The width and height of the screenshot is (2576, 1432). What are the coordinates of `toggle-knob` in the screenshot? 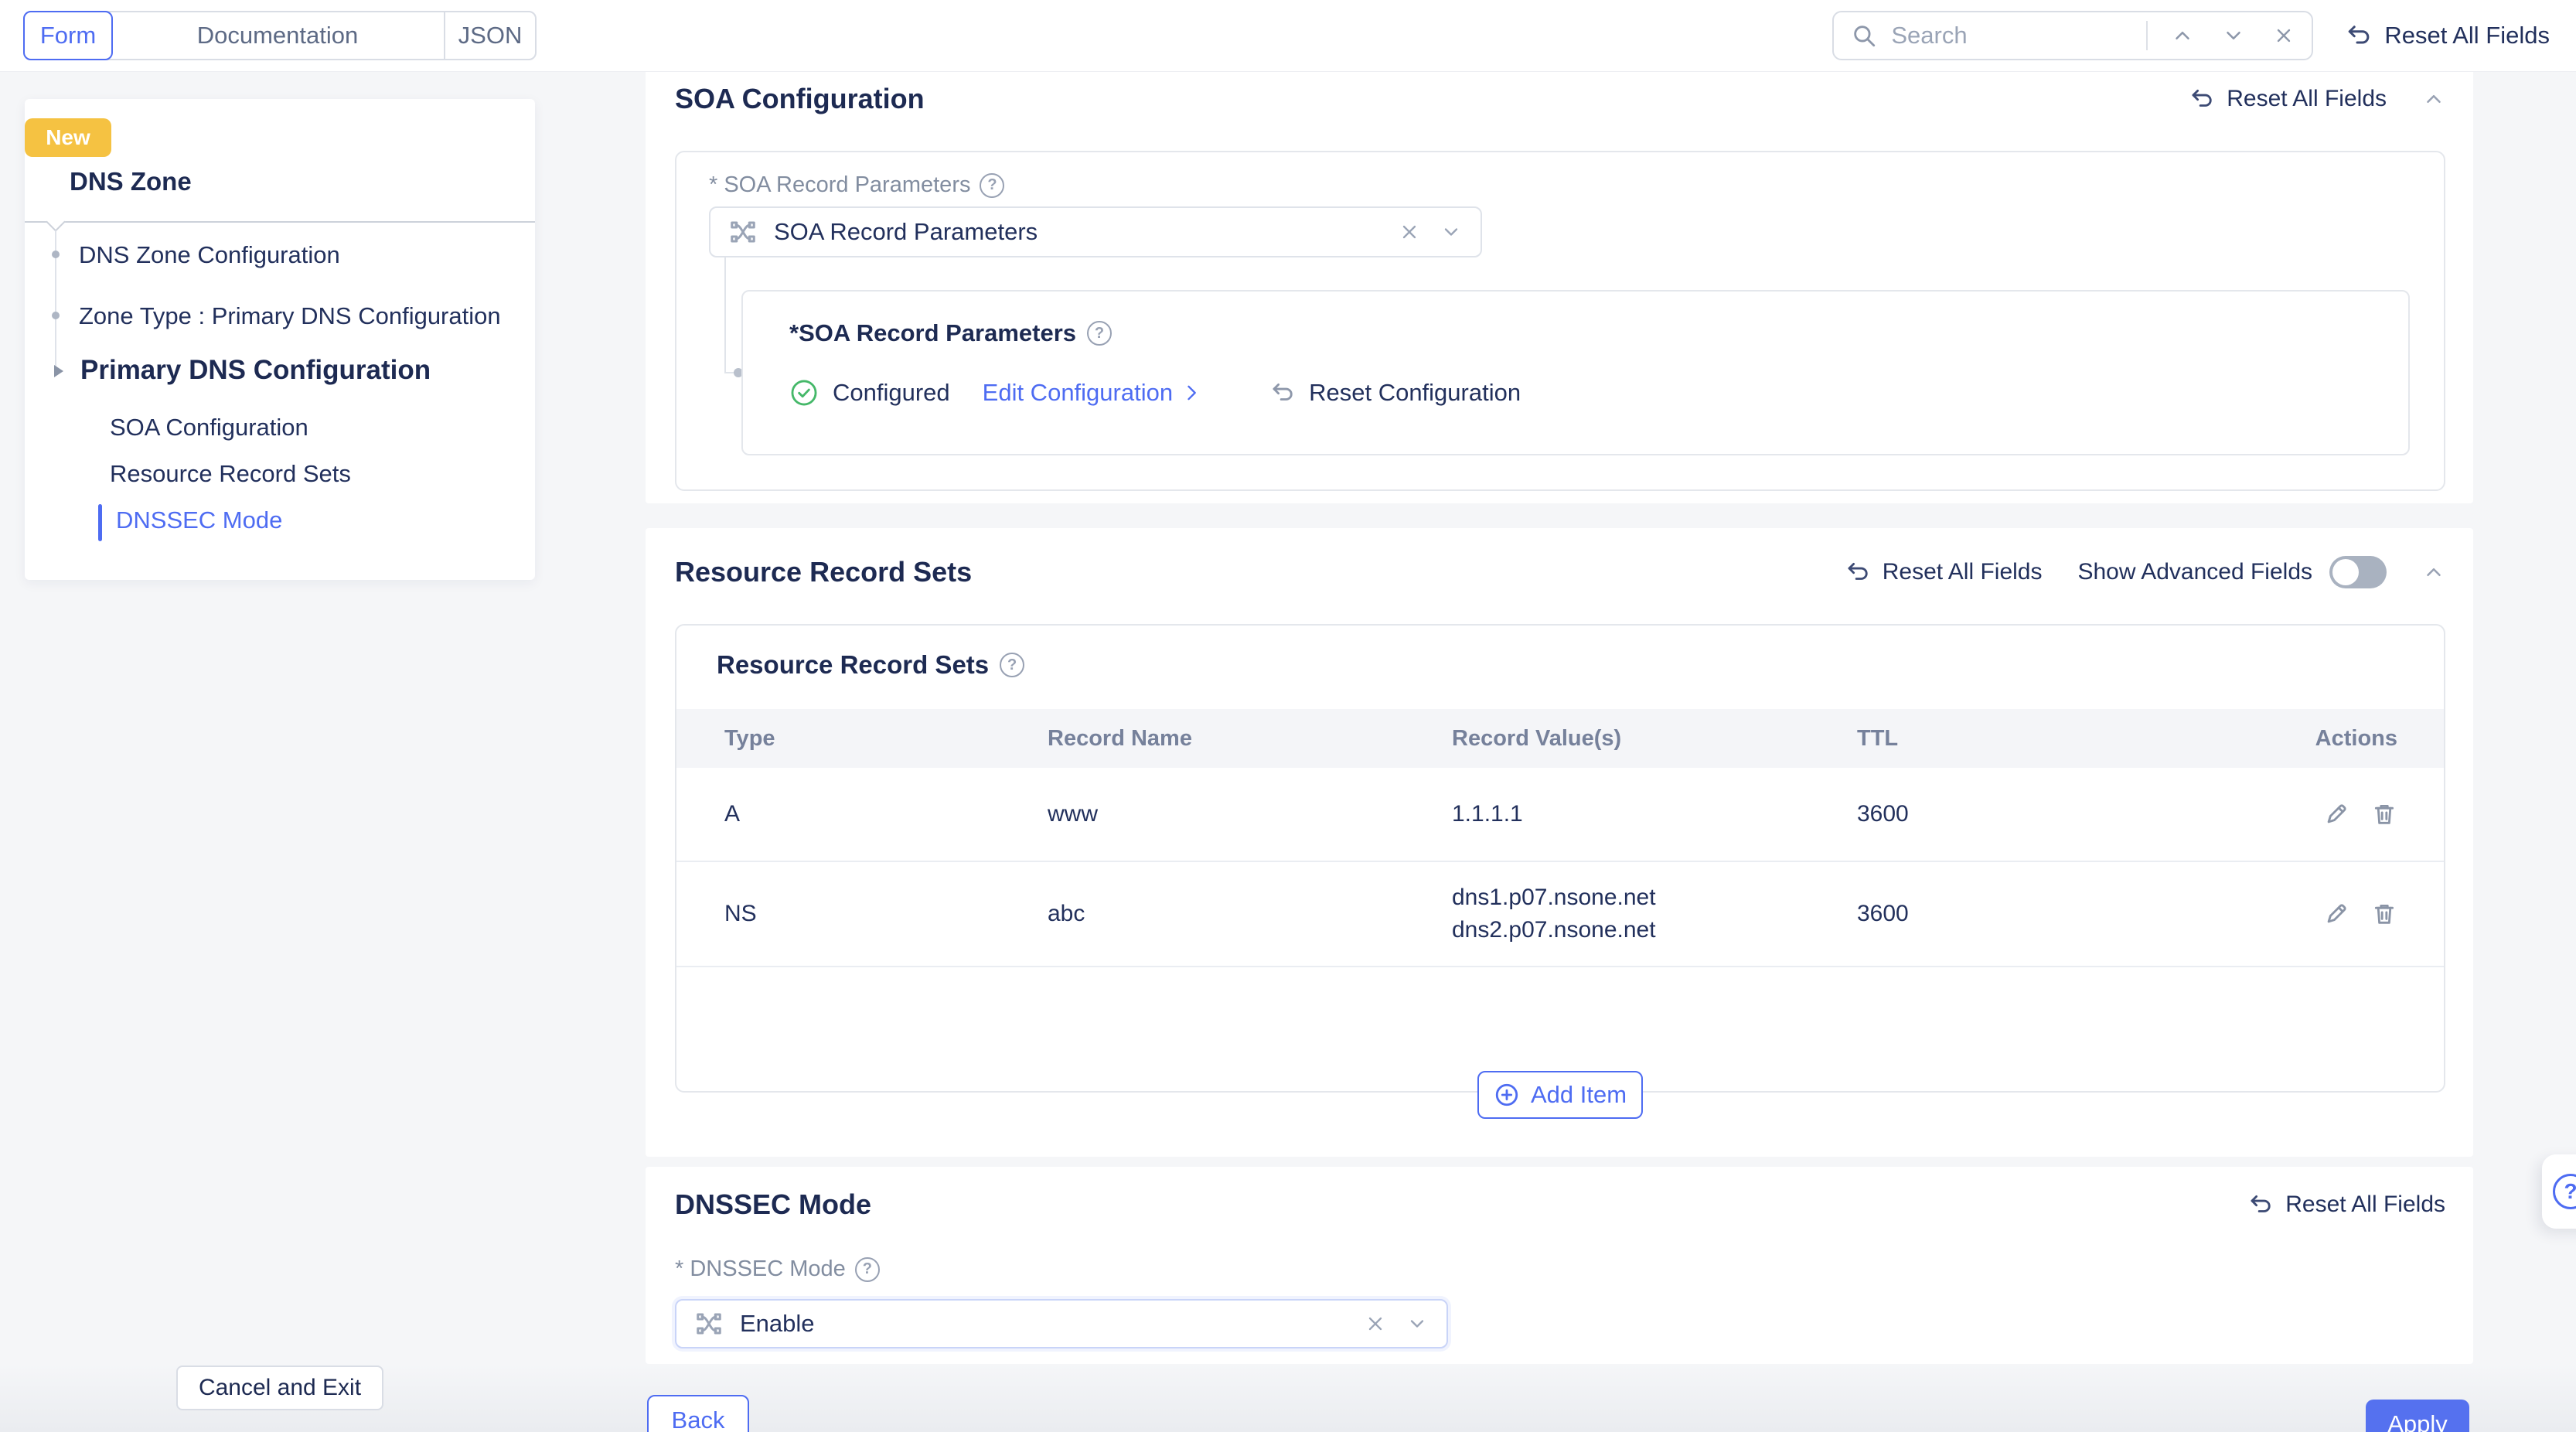 It's located at (2345, 572).